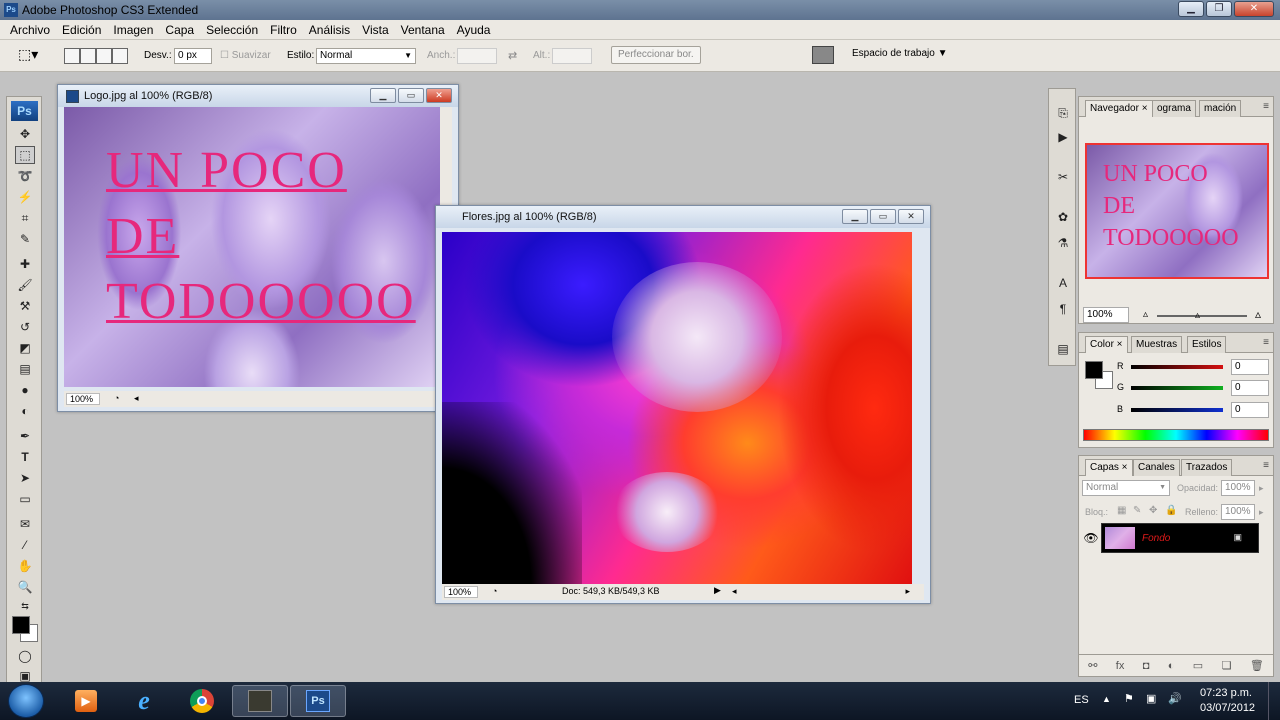 The image size is (1280, 720). I want to click on adjustment-layer-icon: ◐, so click(1171, 666).